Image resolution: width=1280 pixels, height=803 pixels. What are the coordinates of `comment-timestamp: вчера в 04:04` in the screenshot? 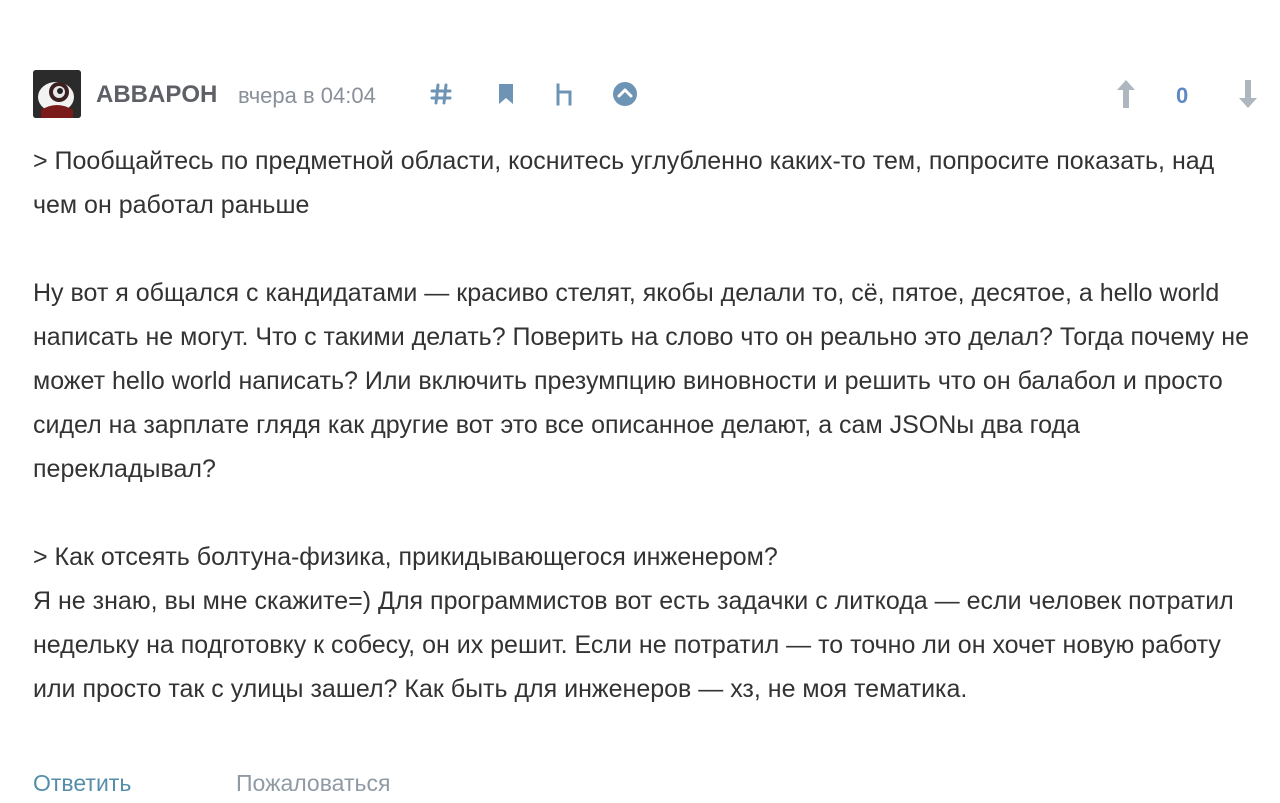 It's located at (307, 96).